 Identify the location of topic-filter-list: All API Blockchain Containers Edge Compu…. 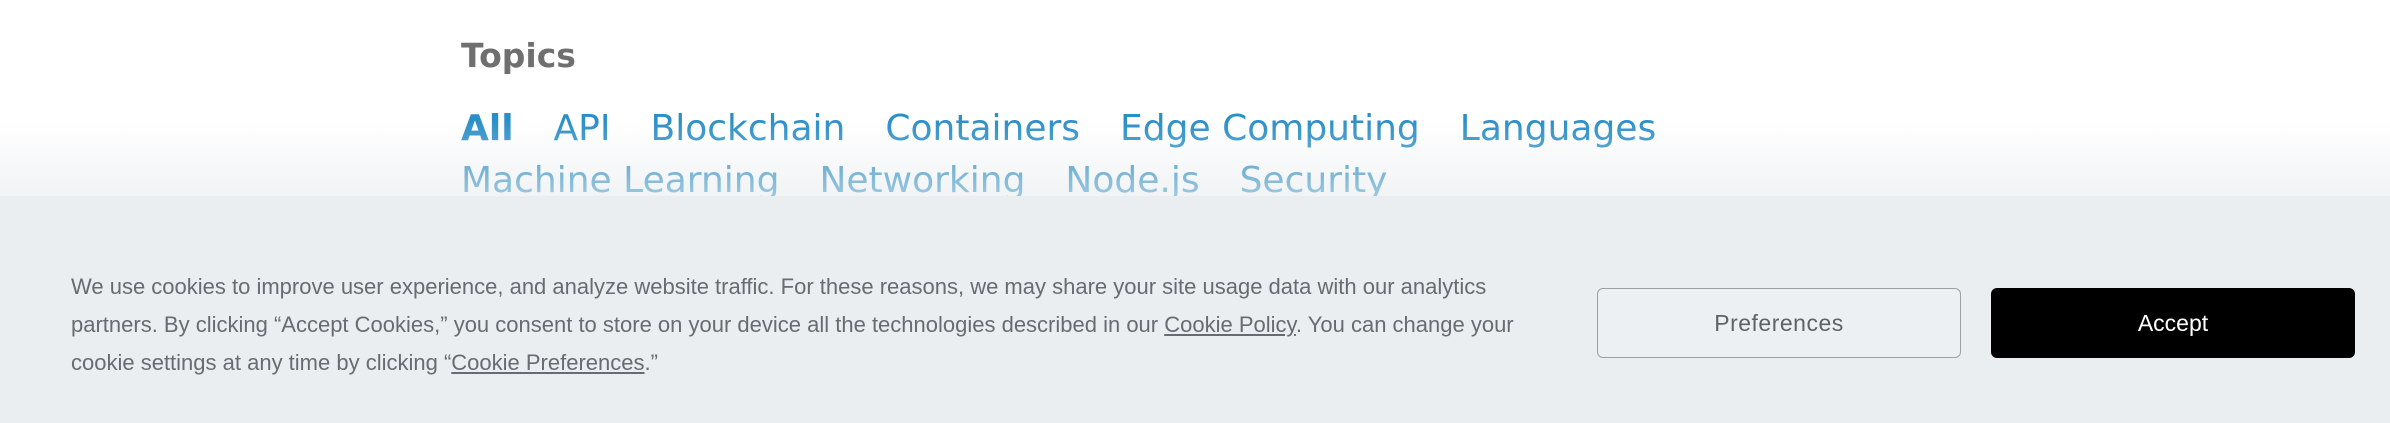
(1211, 155).